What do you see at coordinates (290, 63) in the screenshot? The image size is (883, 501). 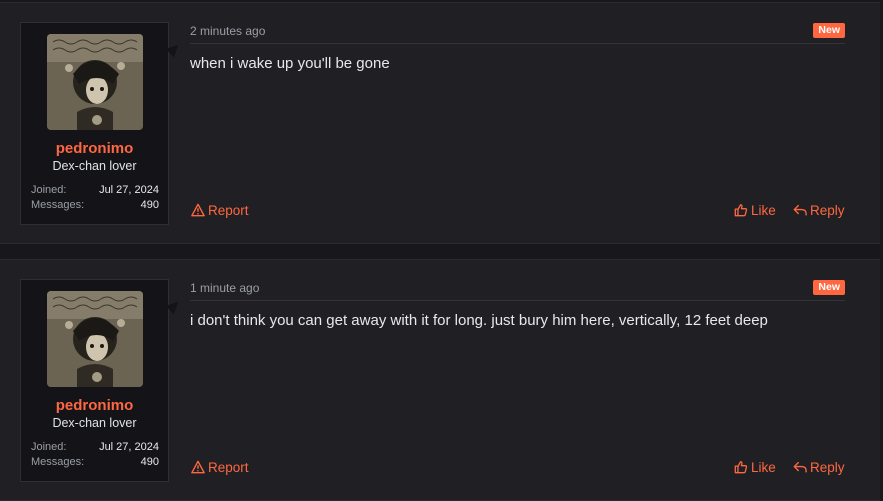 I see `post-body: when i wake up you'll be gone` at bounding box center [290, 63].